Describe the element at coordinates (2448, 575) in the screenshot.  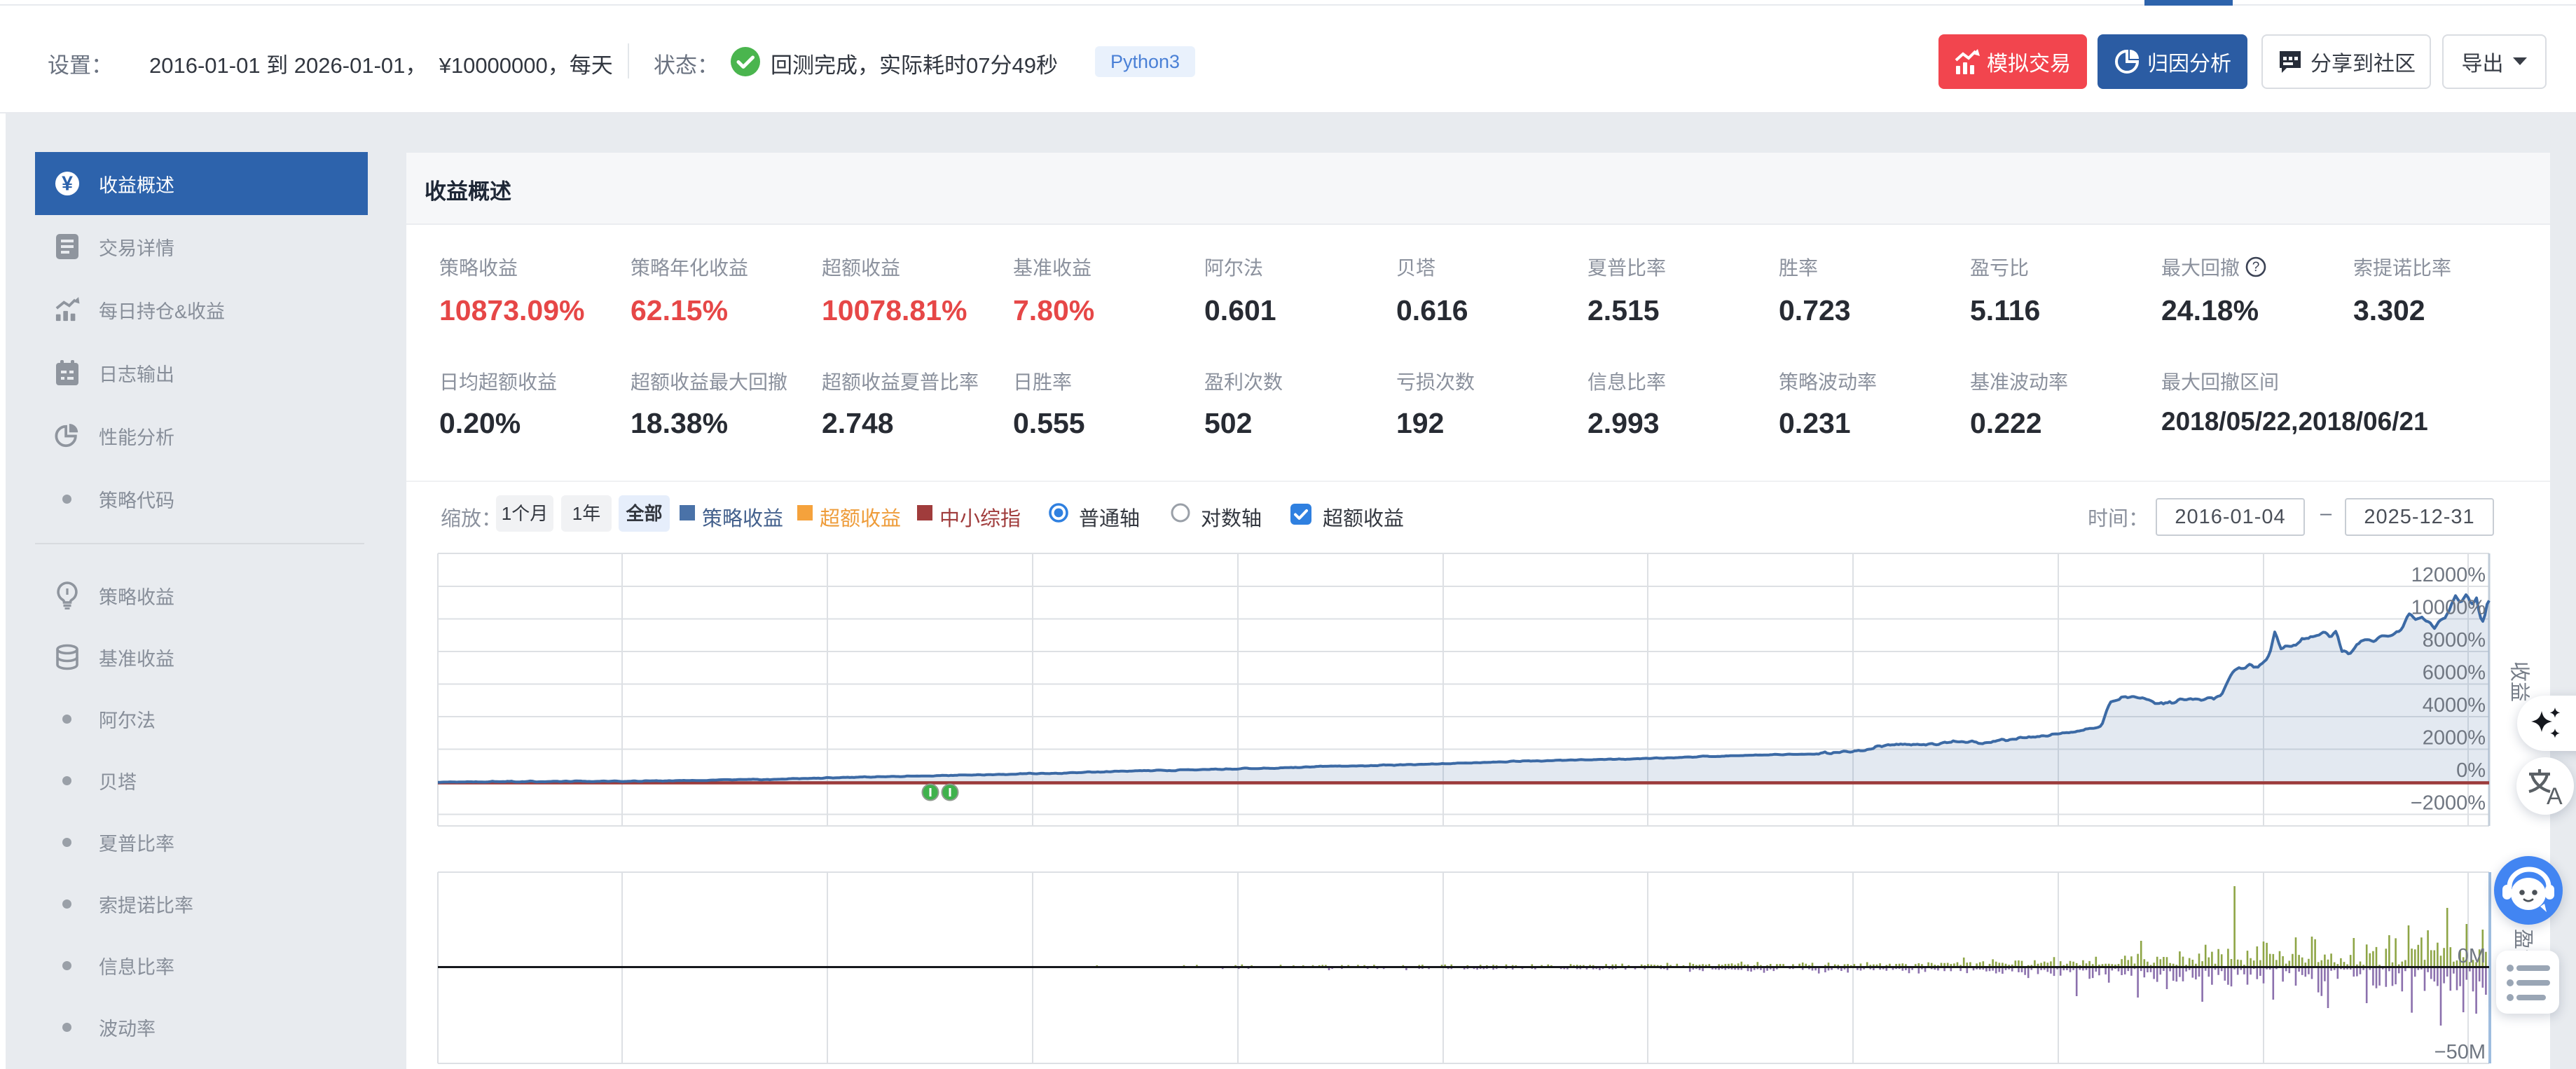
I see `svg-text: 12000%` at that location.